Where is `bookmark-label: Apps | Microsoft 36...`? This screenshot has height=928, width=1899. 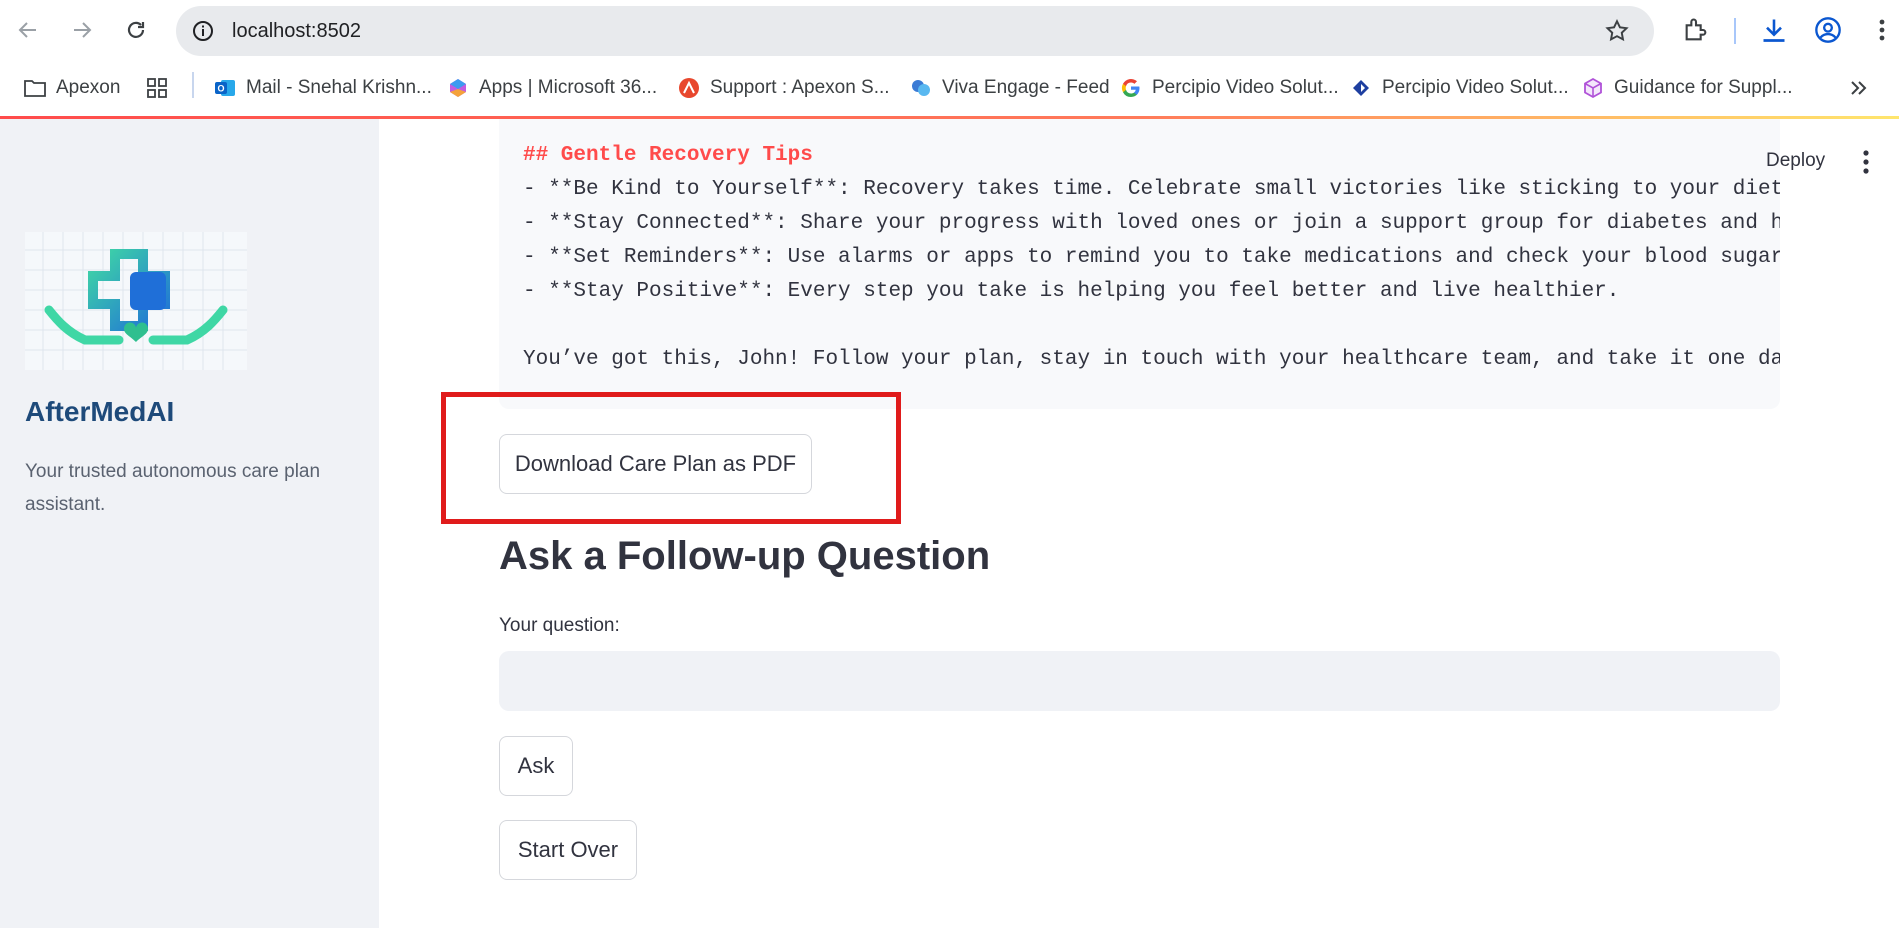 bookmark-label: Apps | Microsoft 36... is located at coordinates (568, 87).